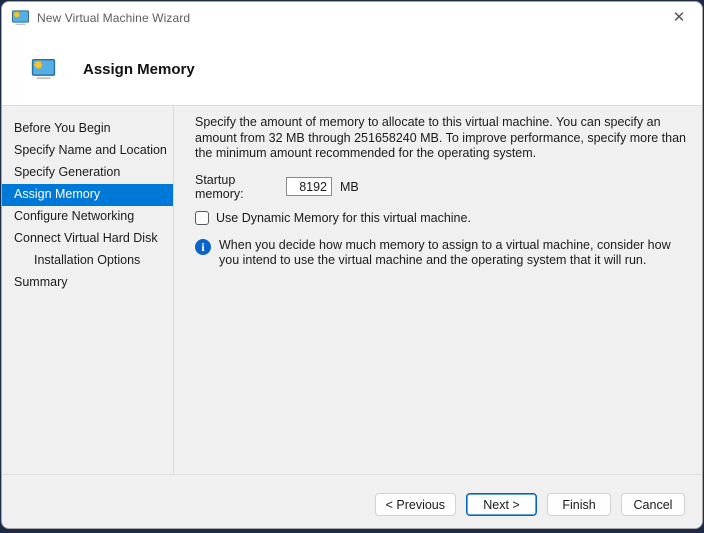 The height and width of the screenshot is (533, 704). Describe the element at coordinates (87, 217) in the screenshot. I see `sidebar-item-configure-networking: Configure Networking` at that location.